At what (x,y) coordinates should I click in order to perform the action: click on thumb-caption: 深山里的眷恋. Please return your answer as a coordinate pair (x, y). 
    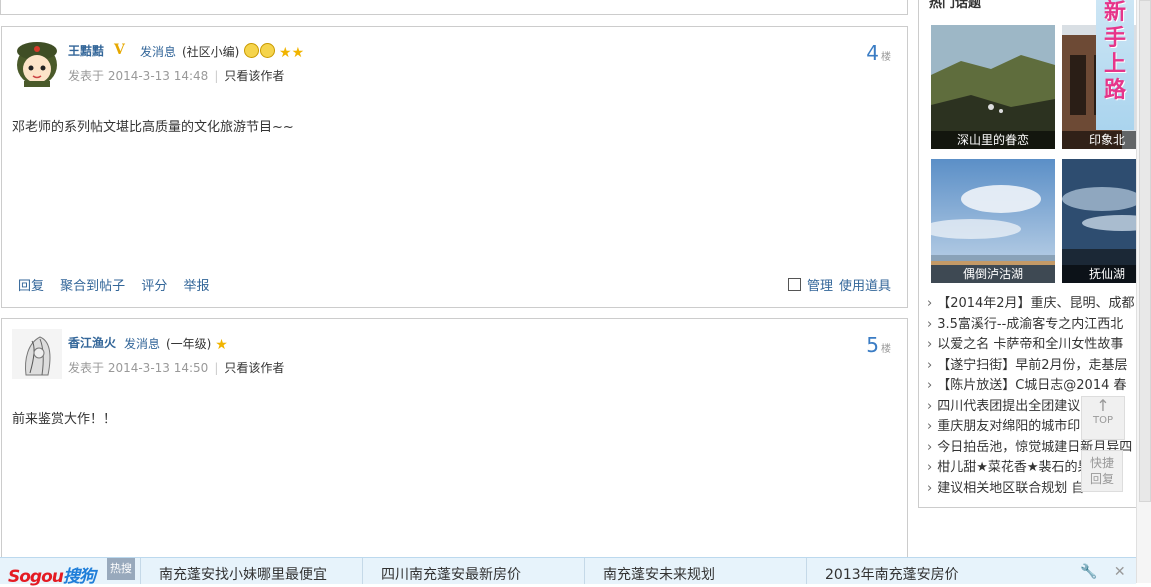
    Looking at the image, I should click on (993, 140).